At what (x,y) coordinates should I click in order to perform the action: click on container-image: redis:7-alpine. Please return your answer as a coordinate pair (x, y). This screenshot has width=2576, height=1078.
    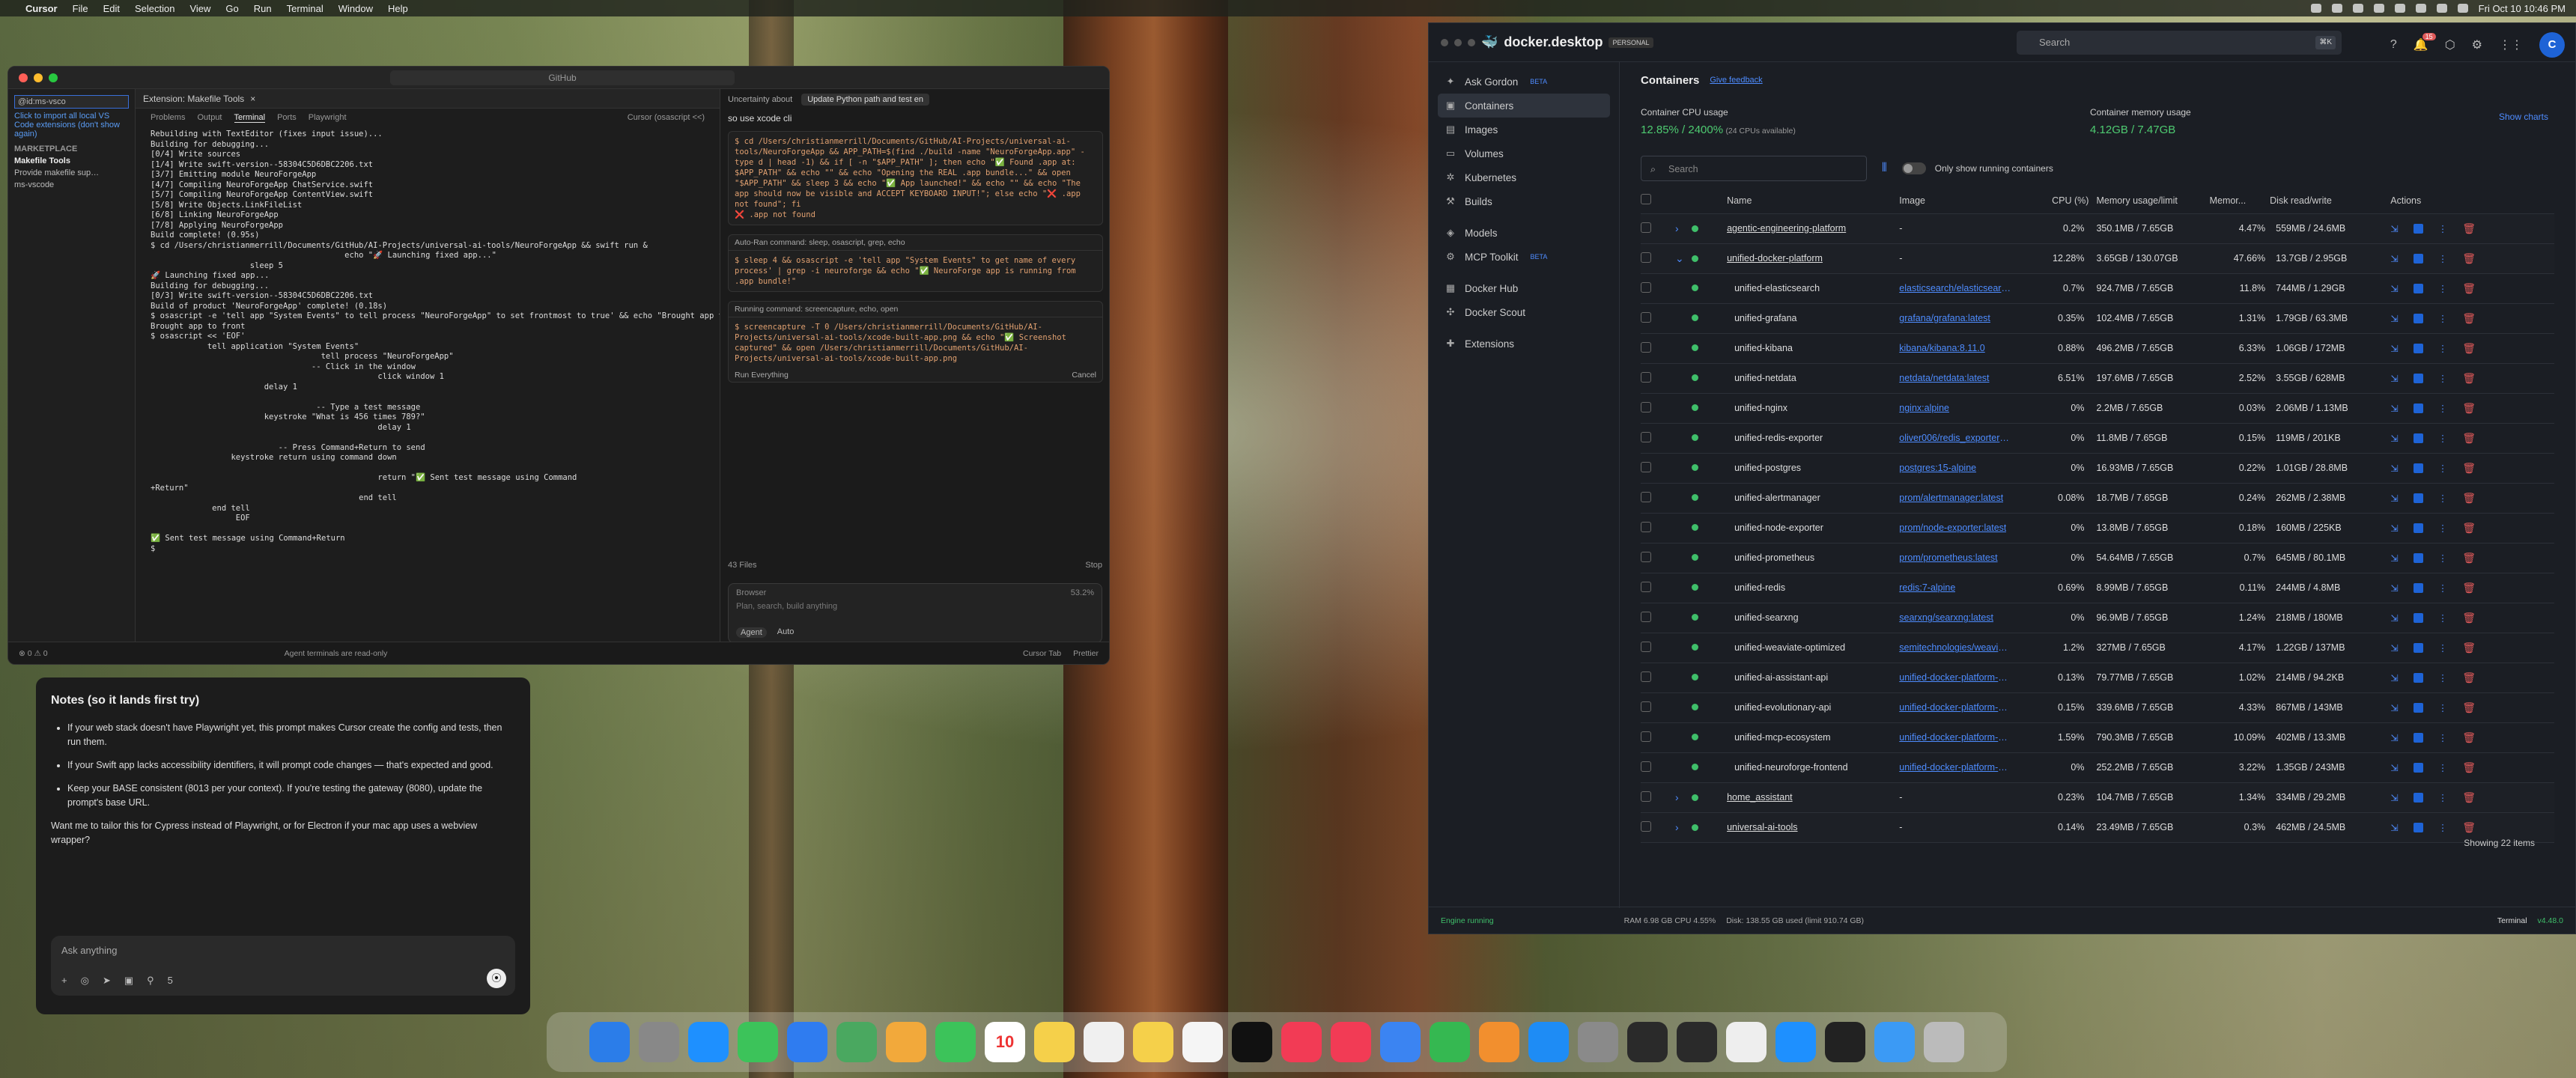
    Looking at the image, I should click on (1927, 587).